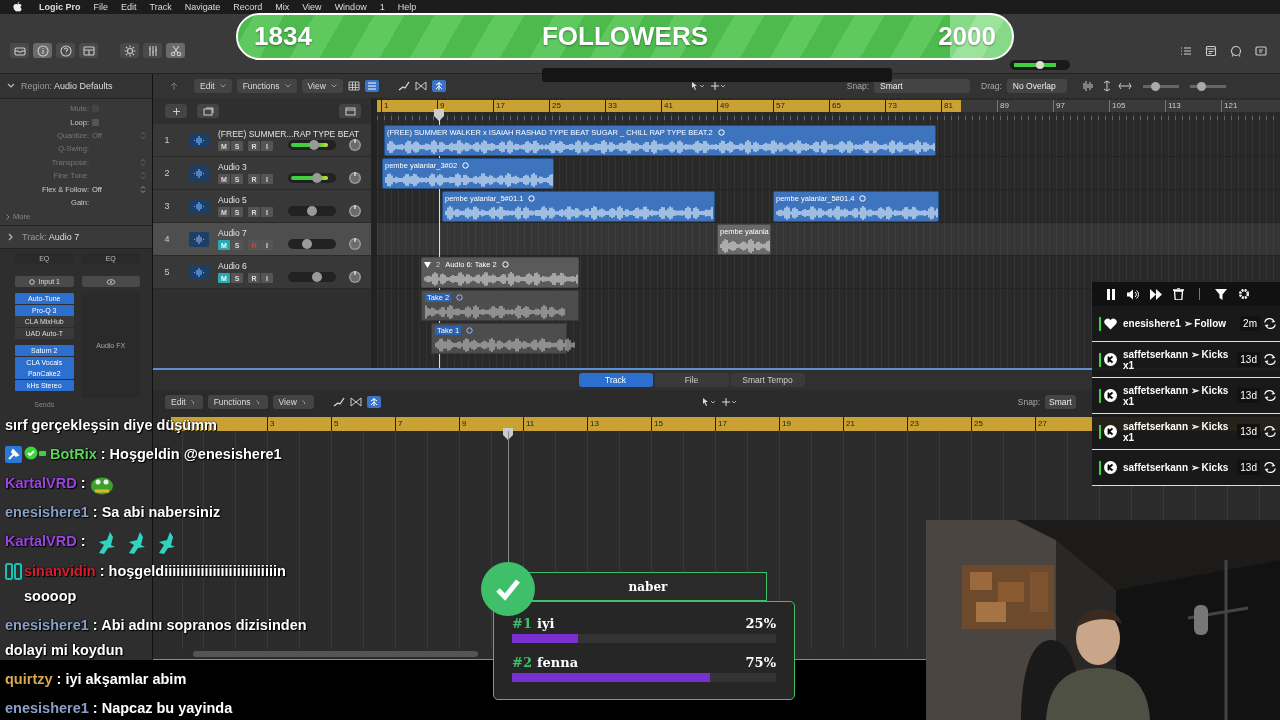  I want to click on app-menu: Logic Pro, so click(60, 7).